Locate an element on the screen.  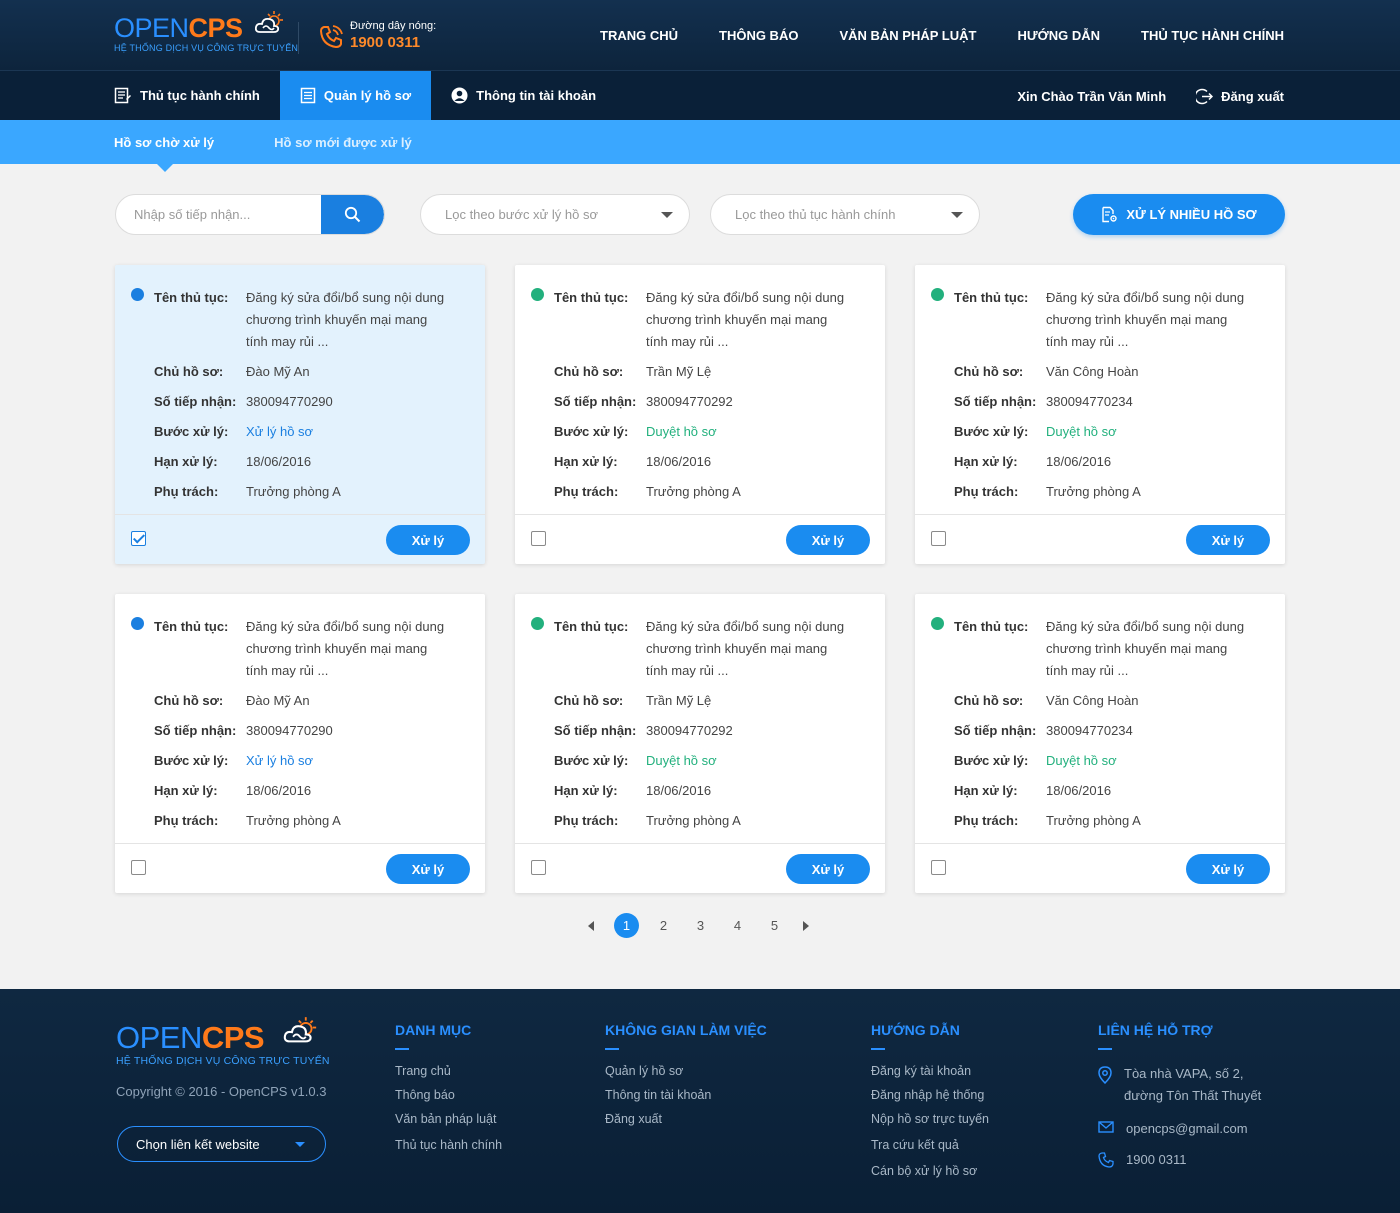
footer-link-announcements: Thông báo is located at coordinates (448, 1095).